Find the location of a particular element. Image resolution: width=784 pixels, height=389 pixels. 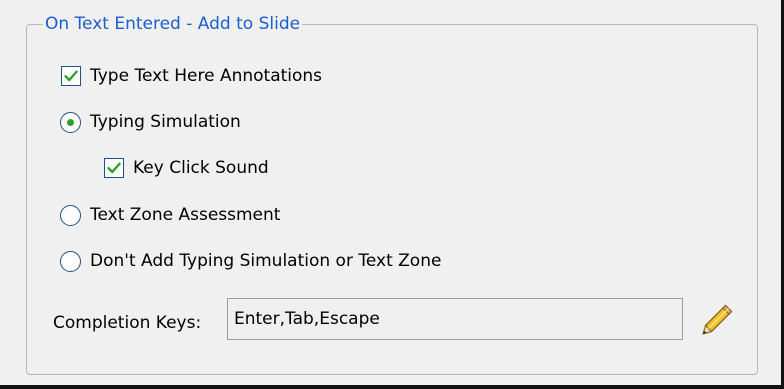

typing-simulation-radio is located at coordinates (70, 122).